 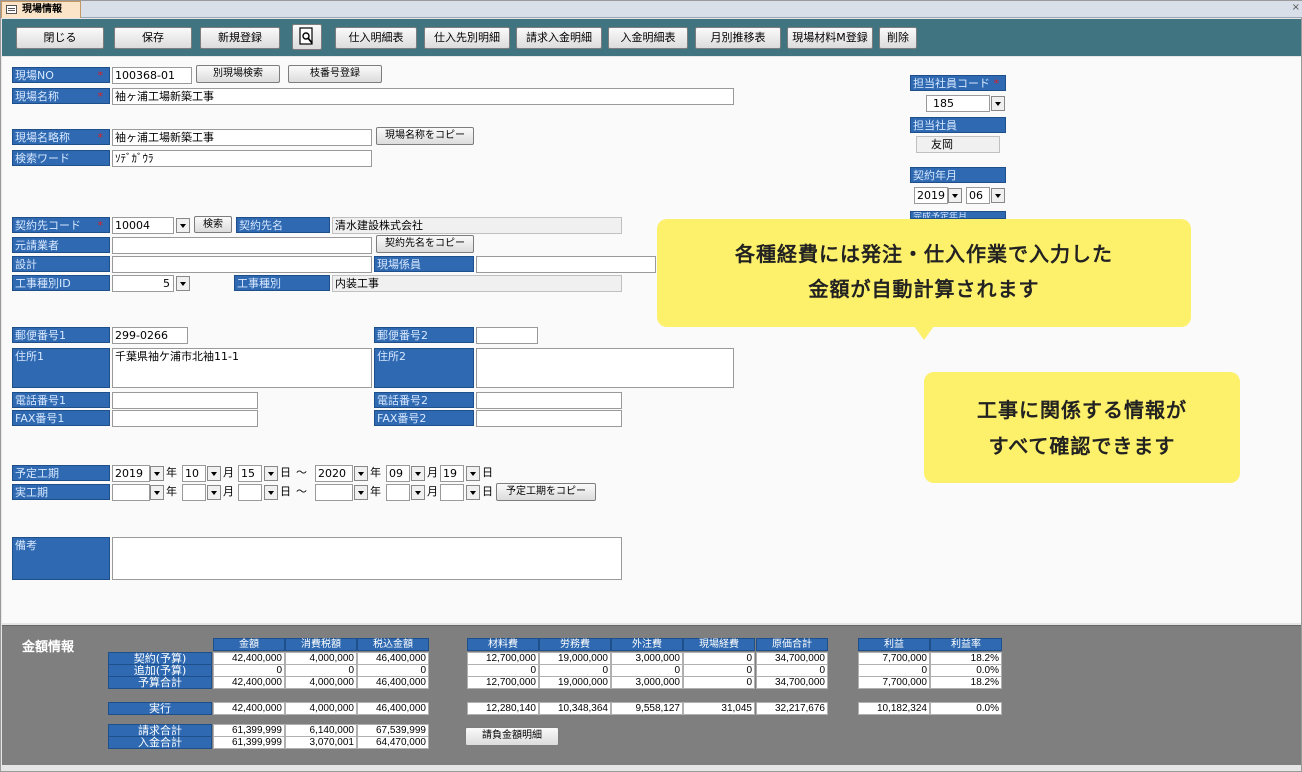 What do you see at coordinates (334, 473) in the screenshot?
I see `plan-end-year: 2020` at bounding box center [334, 473].